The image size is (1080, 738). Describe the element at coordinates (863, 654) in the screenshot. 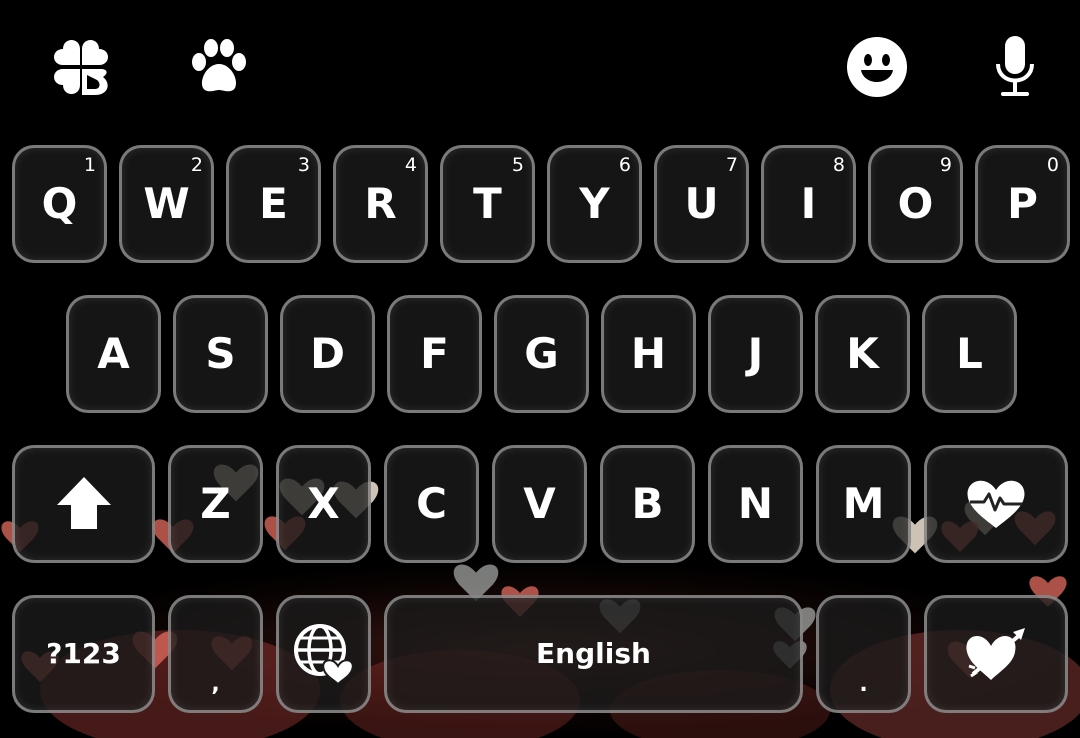

I see `period-key: .` at that location.